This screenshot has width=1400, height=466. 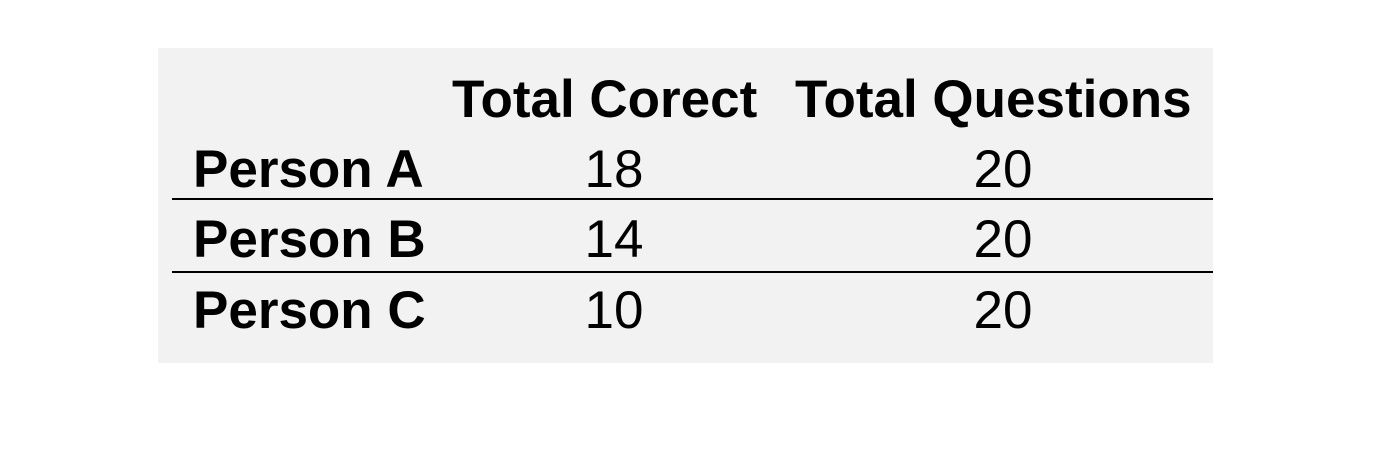 I want to click on cell-questions-person-a: 20, so click(x=1003, y=169).